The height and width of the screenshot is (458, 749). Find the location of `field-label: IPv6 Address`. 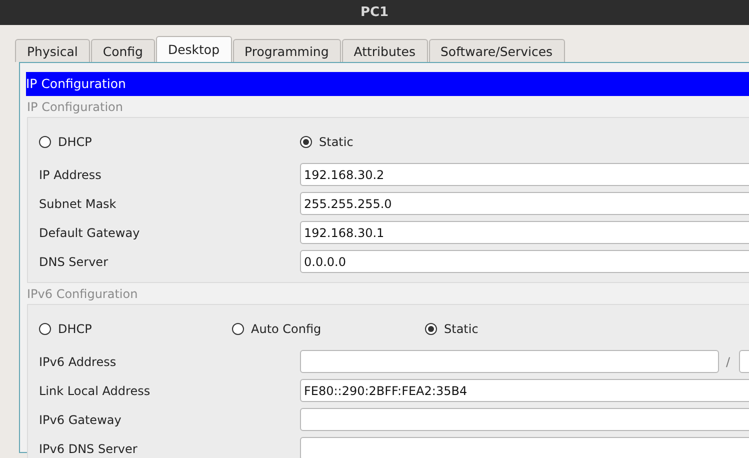

field-label: IPv6 Address is located at coordinates (78, 361).